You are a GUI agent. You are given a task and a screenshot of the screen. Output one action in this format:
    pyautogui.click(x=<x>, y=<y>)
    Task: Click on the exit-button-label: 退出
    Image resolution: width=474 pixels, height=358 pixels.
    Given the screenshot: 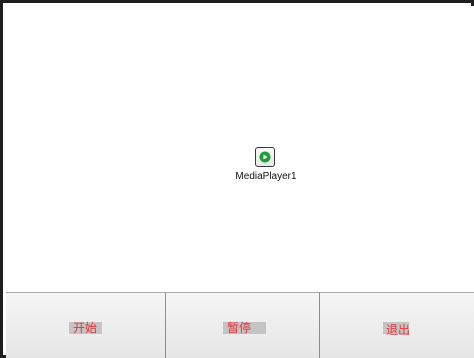 What is the action you would take?
    pyautogui.click(x=398, y=330)
    